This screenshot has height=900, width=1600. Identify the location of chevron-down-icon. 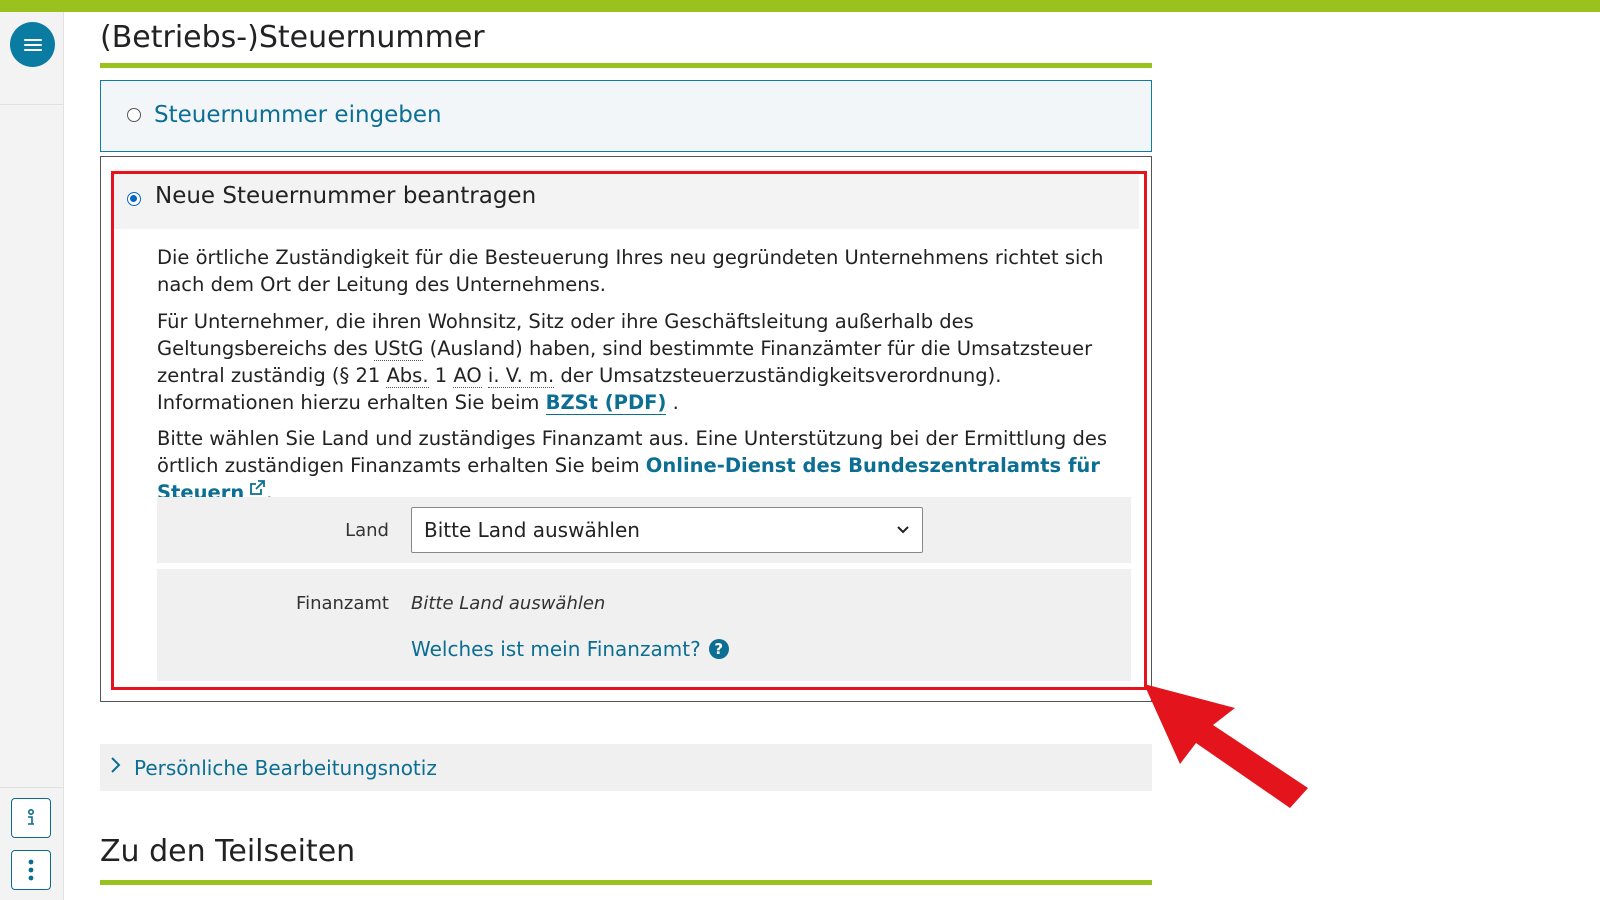
(903, 530).